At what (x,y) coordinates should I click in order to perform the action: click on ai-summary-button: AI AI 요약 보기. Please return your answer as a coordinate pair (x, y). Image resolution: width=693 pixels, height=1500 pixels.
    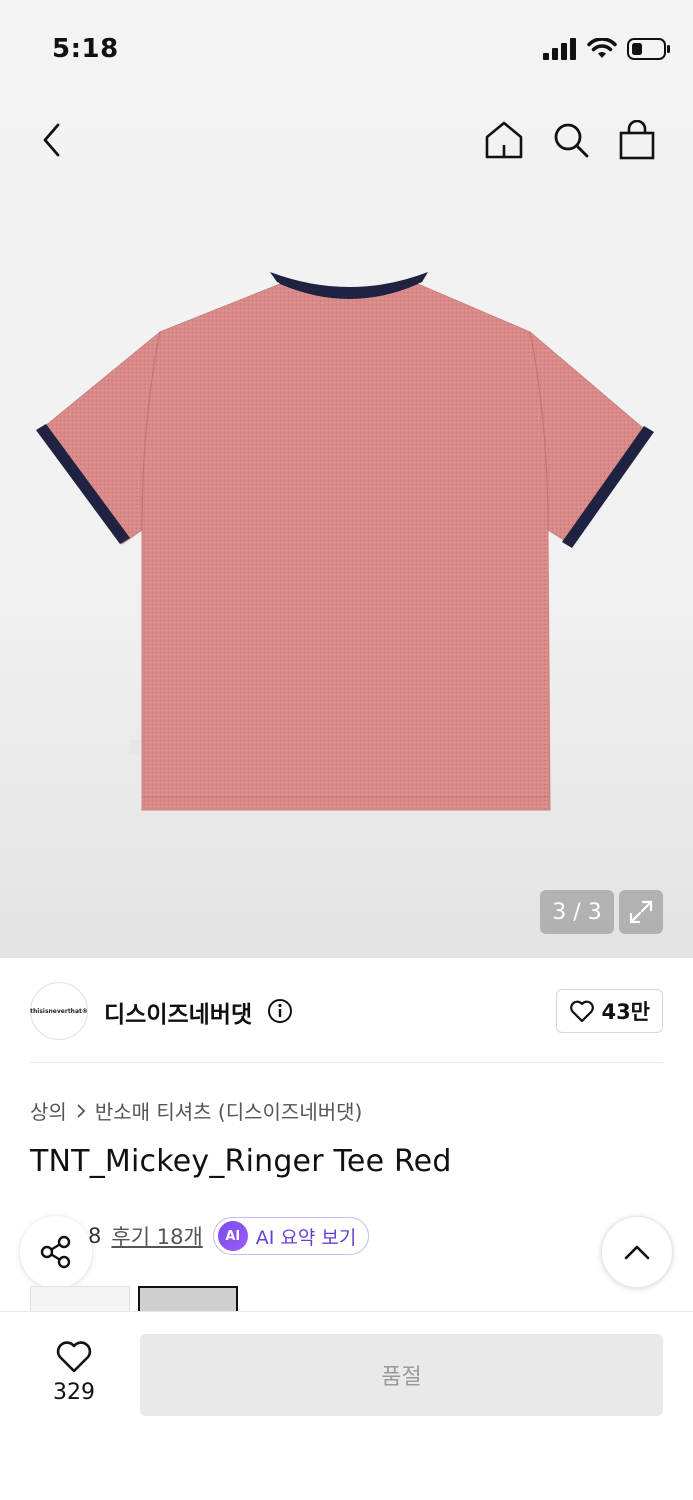
    Looking at the image, I should click on (291, 1236).